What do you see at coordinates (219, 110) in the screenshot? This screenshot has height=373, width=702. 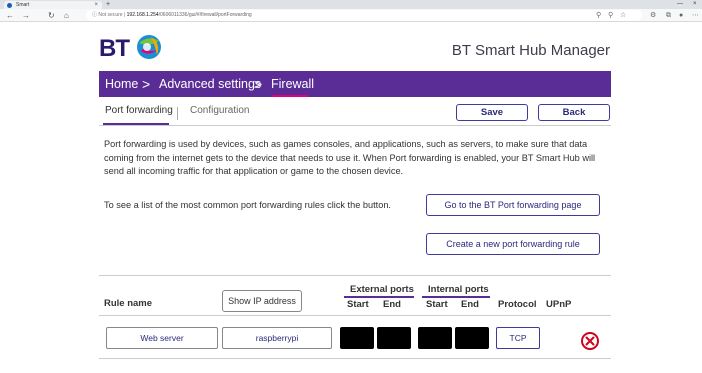 I see `tab-configuration: Configuration` at bounding box center [219, 110].